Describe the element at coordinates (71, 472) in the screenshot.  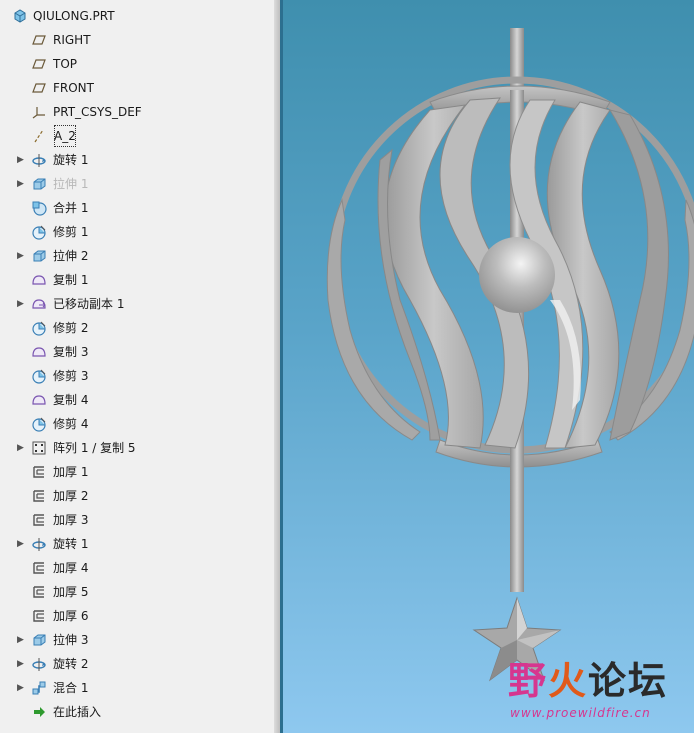
I see `tree-item-label: 加厚 1` at that location.